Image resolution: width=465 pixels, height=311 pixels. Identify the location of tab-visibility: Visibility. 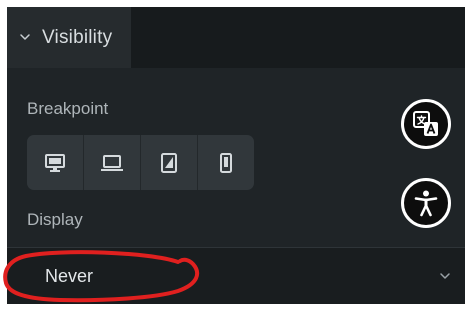
(69, 37).